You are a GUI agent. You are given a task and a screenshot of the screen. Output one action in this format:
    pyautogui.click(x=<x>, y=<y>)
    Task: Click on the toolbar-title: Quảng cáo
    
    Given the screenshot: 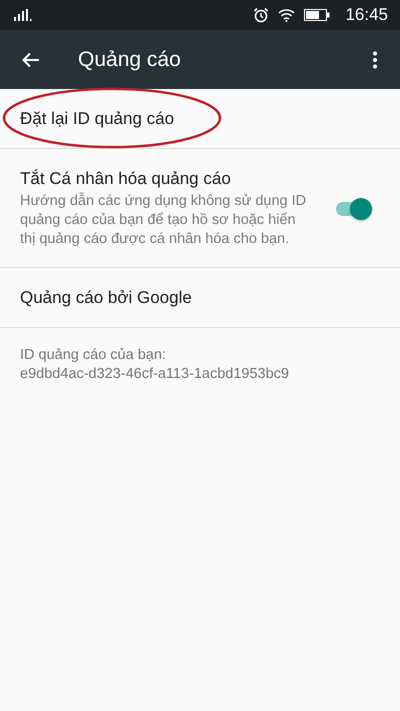 What is the action you would take?
    pyautogui.click(x=130, y=60)
    